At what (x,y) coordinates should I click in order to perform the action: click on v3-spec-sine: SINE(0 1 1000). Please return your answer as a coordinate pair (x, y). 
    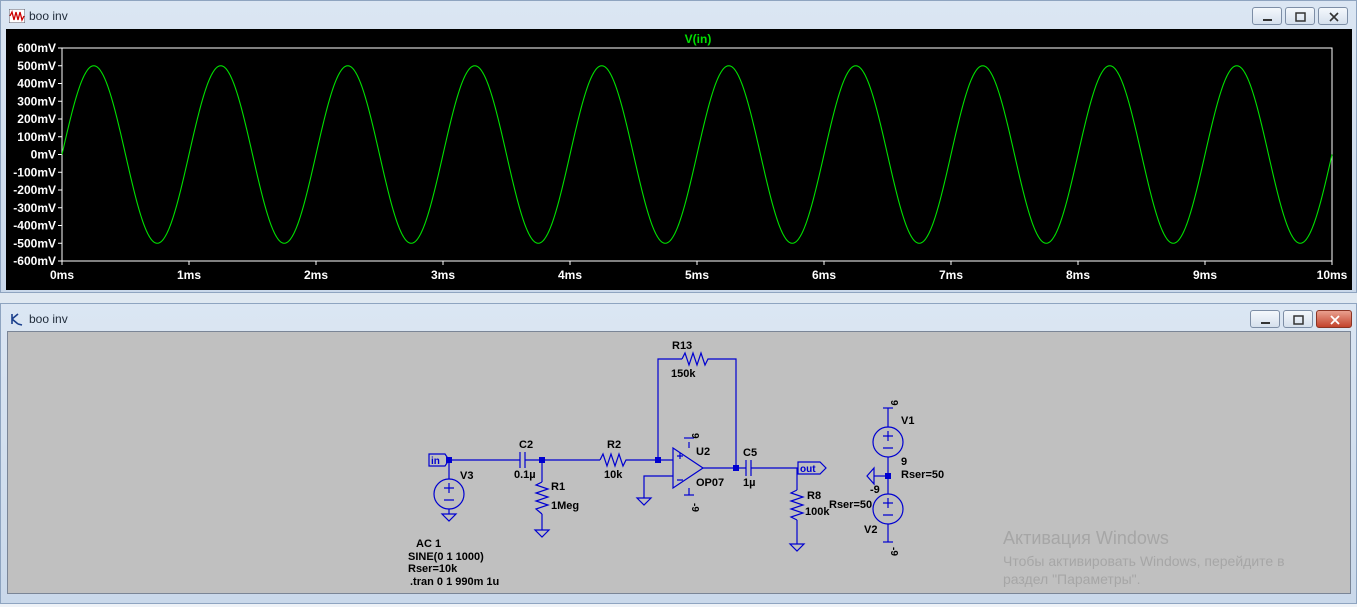
    Looking at the image, I should click on (446, 557).